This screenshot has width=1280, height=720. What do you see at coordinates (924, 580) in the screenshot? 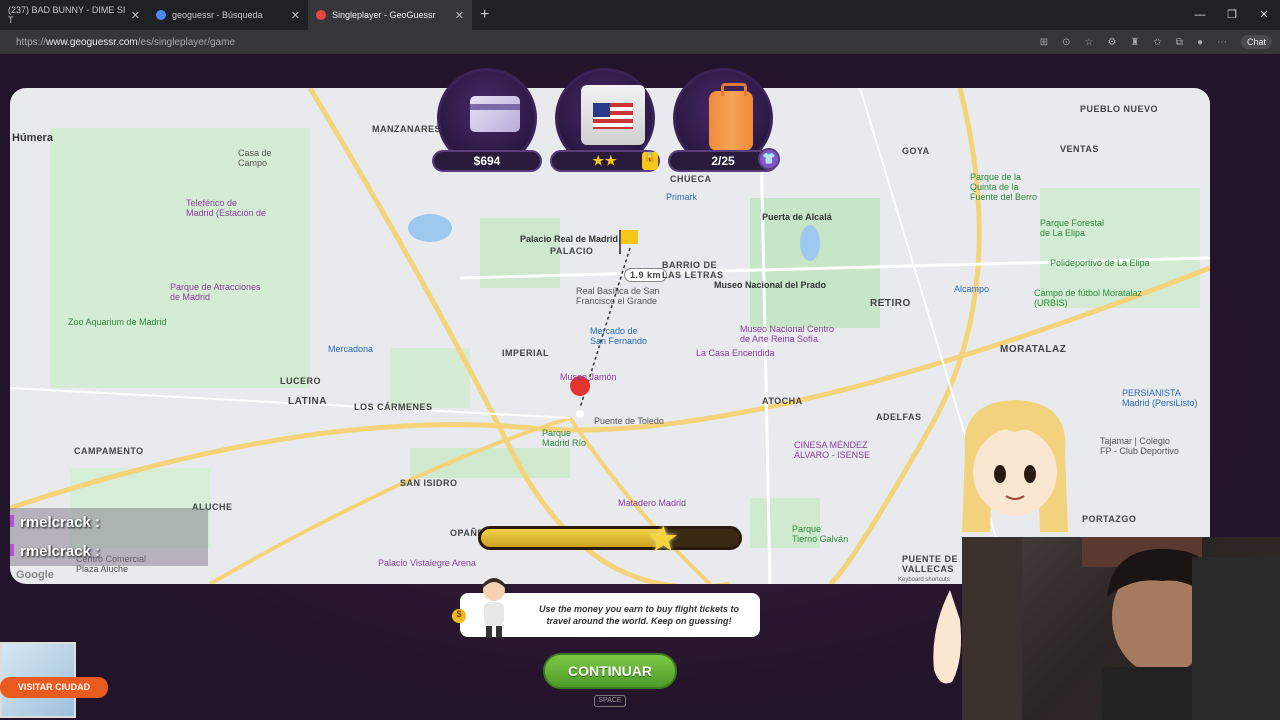
I see `keyboard-shortcuts-link: Keyboard shortcuts` at bounding box center [924, 580].